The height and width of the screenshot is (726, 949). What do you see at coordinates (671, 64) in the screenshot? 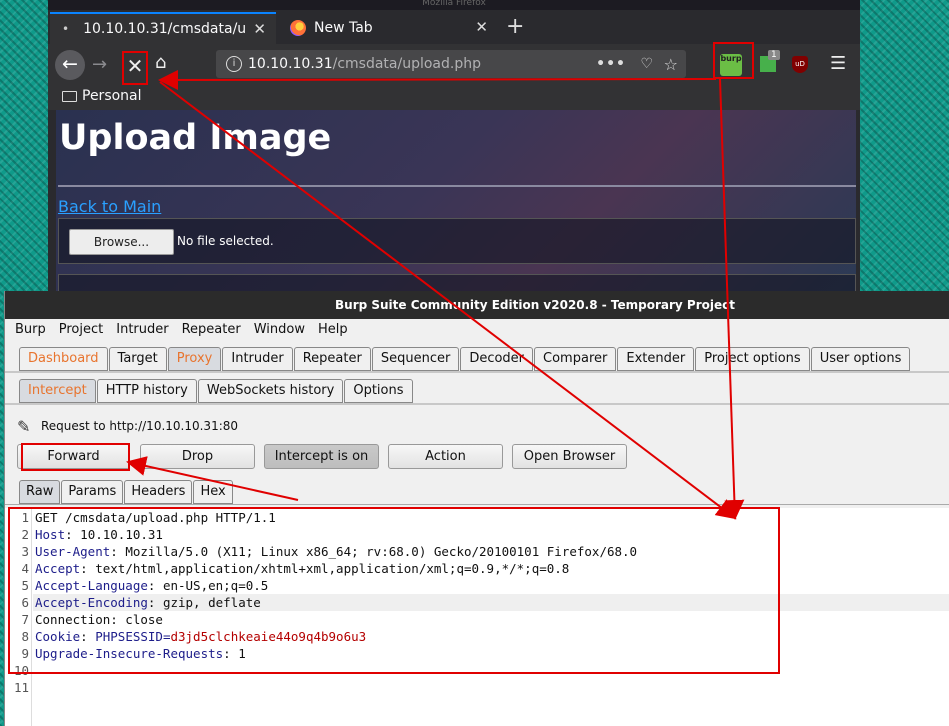
I see `bookmark-star-icon: ☆` at bounding box center [671, 64].